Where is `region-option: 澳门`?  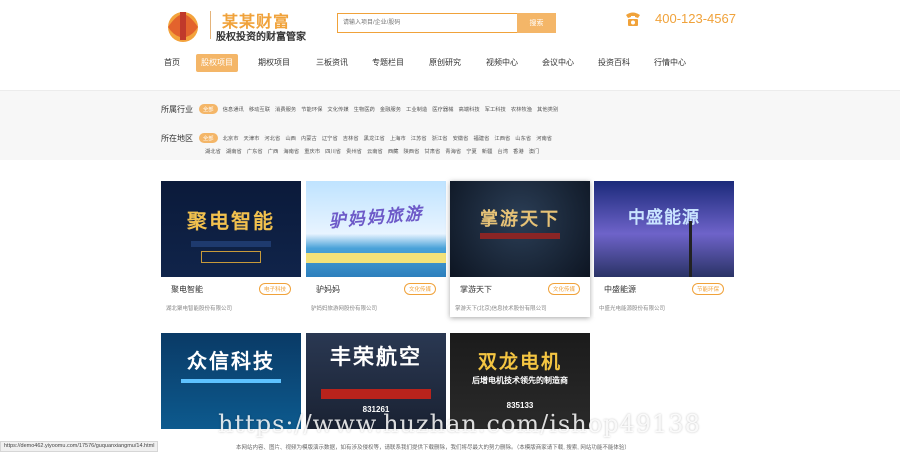 region-option: 澳门 is located at coordinates (534, 151).